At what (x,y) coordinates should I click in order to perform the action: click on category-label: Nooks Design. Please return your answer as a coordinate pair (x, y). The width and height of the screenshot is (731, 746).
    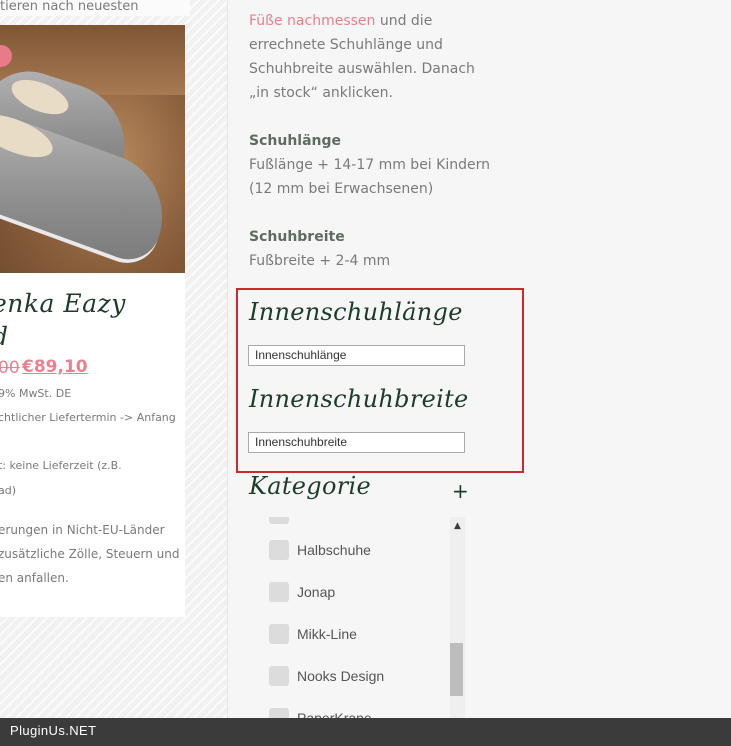
    Looking at the image, I should click on (341, 676).